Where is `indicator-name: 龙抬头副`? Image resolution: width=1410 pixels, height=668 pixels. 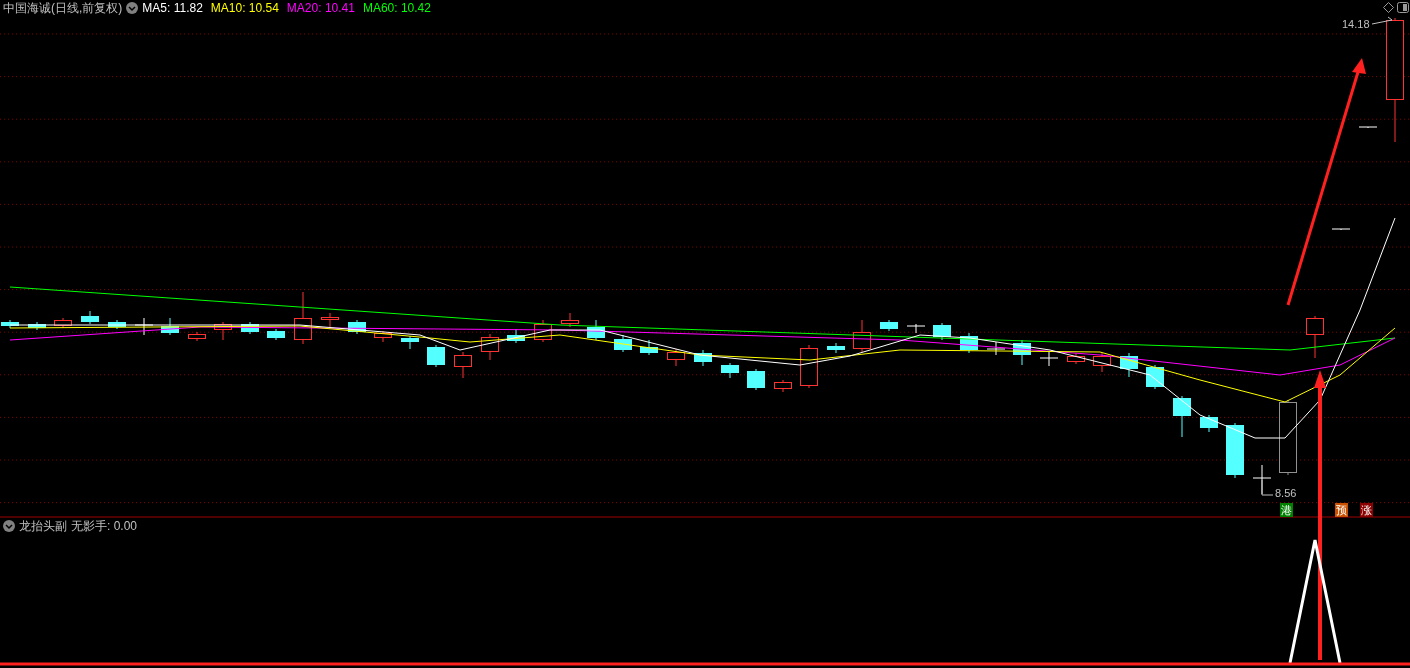 indicator-name: 龙抬头副 is located at coordinates (43, 526).